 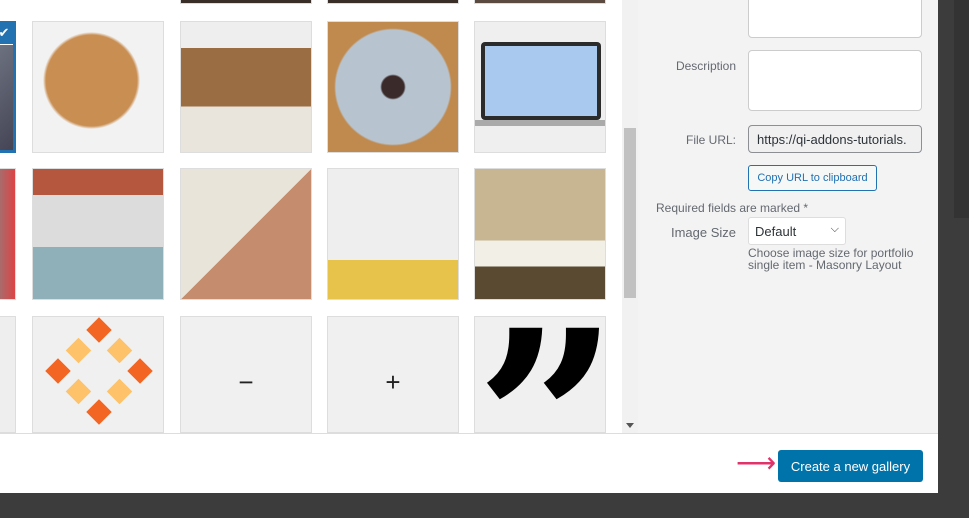 I want to click on media-tile-meeting, so click(x=98, y=234).